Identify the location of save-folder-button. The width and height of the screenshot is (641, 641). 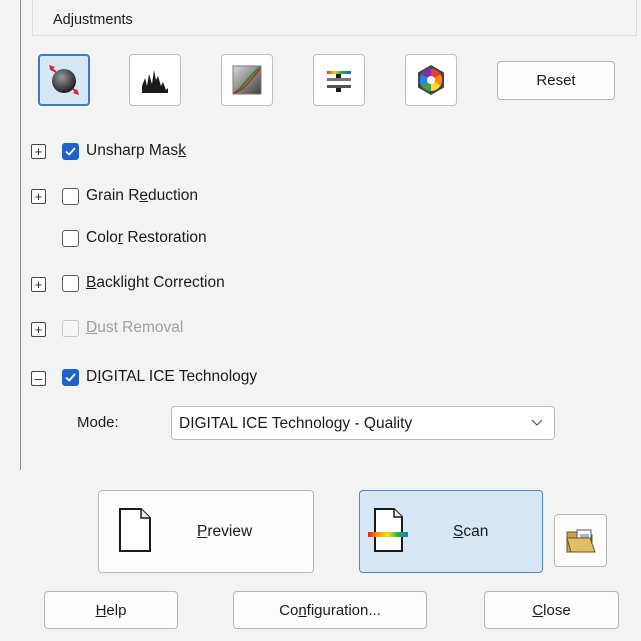
(580, 540).